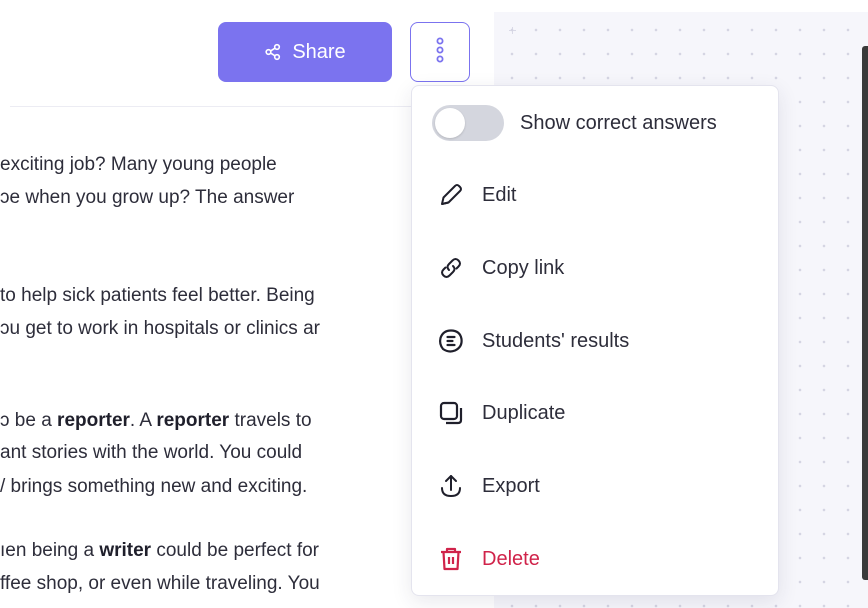  I want to click on more-options-button, so click(440, 52).